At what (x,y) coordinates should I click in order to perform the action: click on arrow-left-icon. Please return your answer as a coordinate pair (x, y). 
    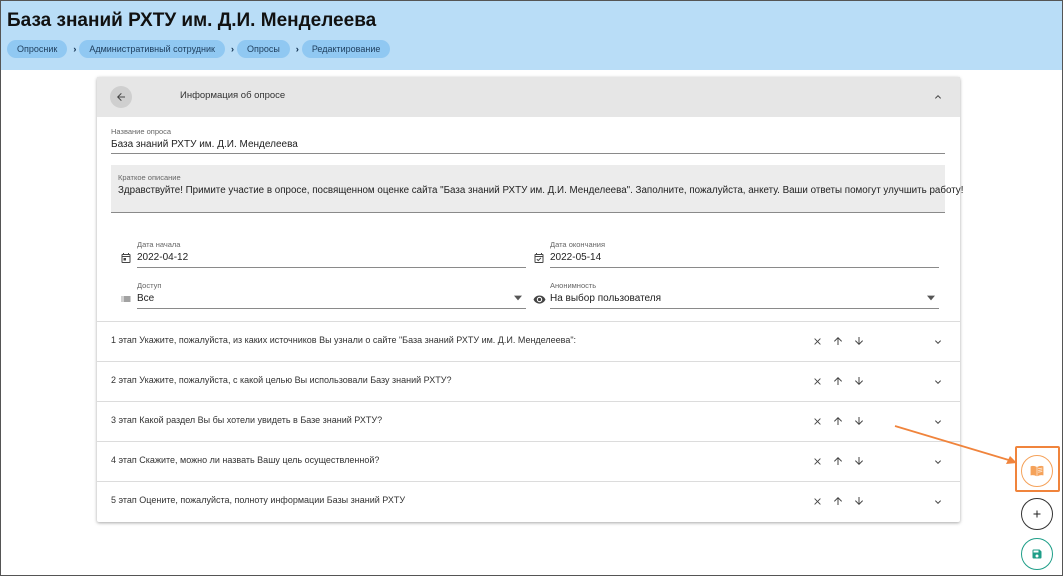
    Looking at the image, I should click on (121, 97).